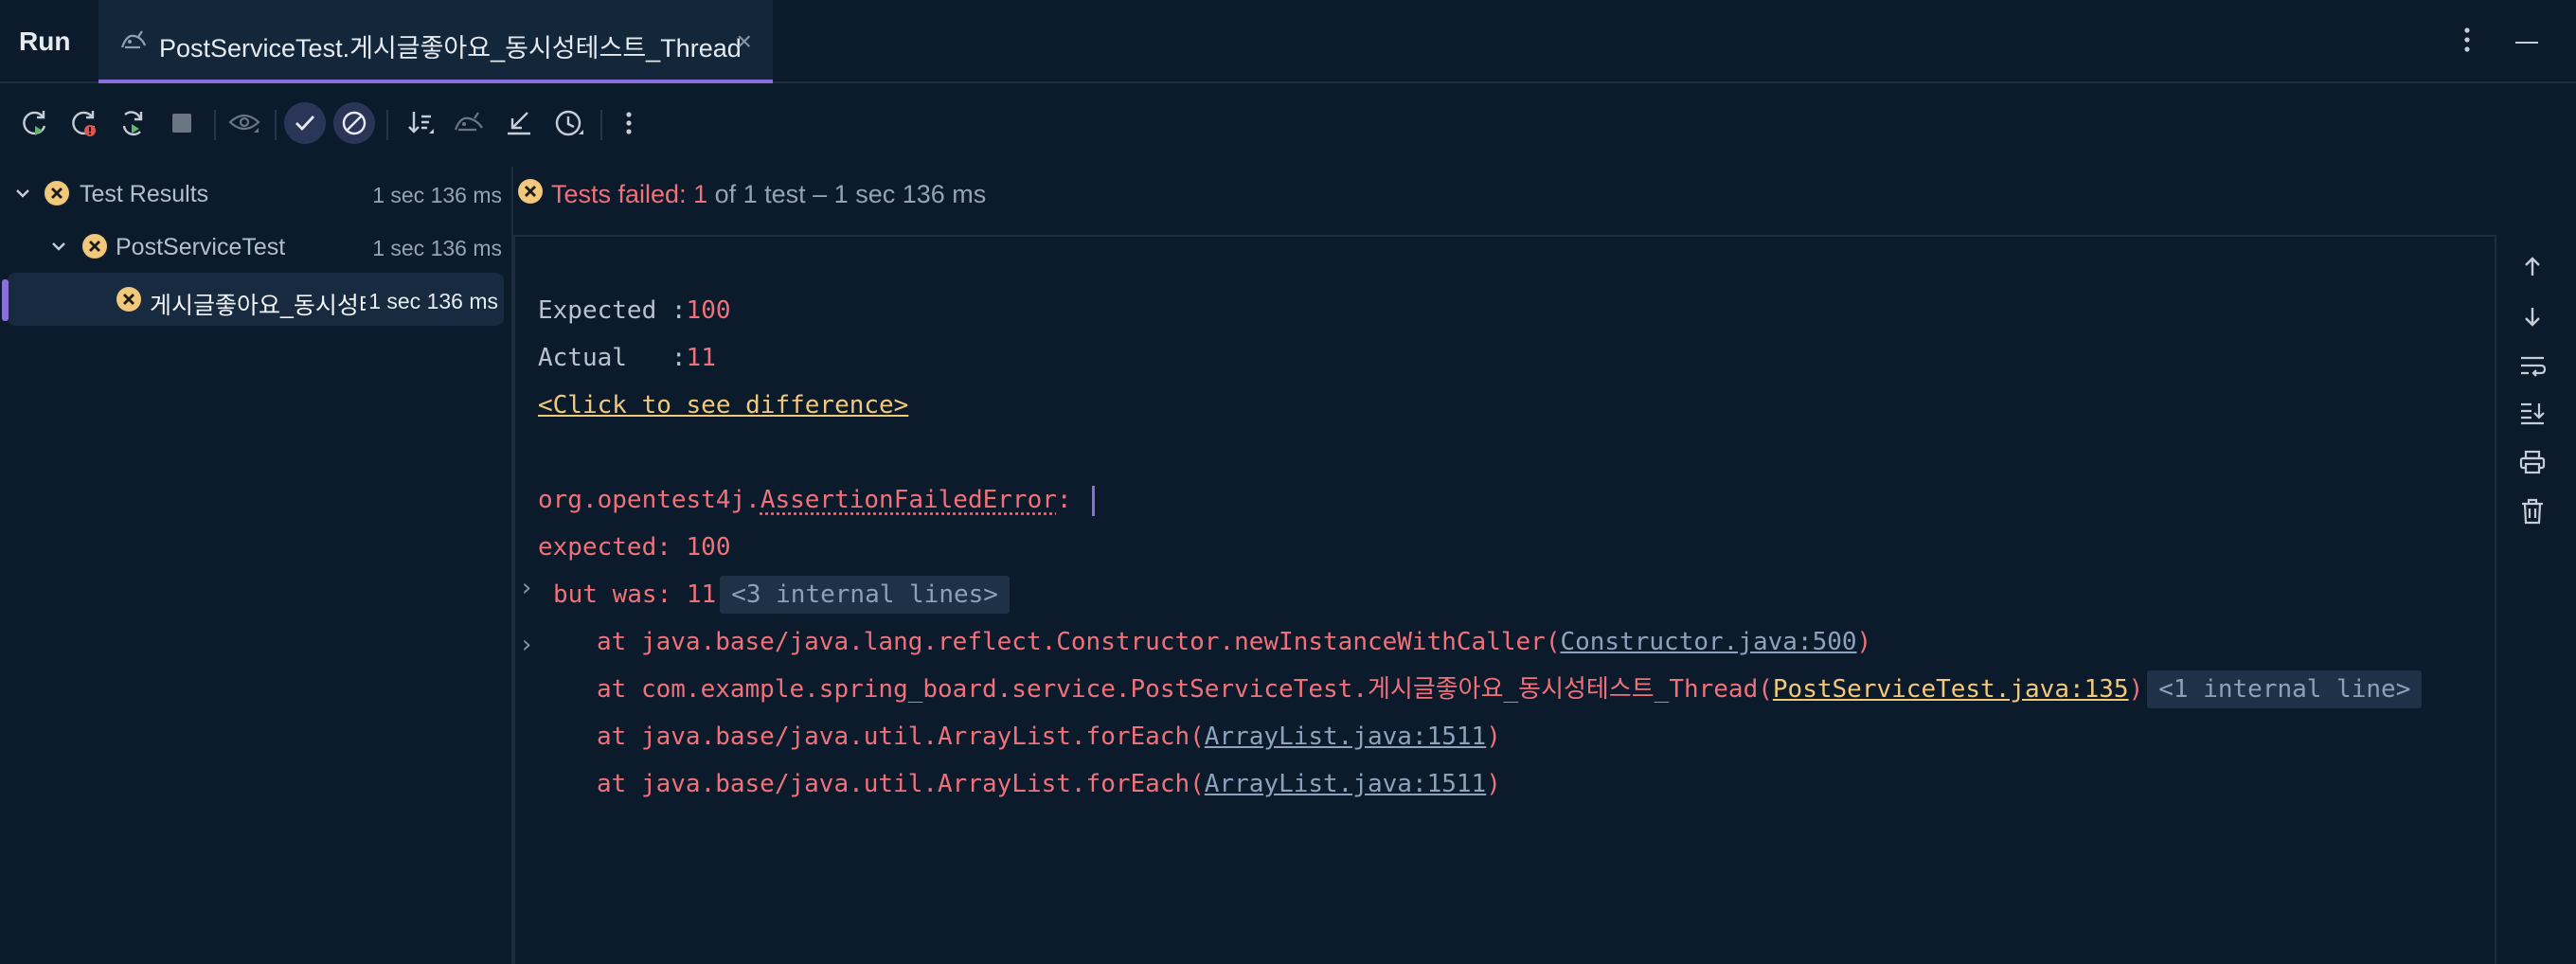 This screenshot has width=2576, height=964. I want to click on exception-class-link: AssertionFailedError, so click(908, 500).